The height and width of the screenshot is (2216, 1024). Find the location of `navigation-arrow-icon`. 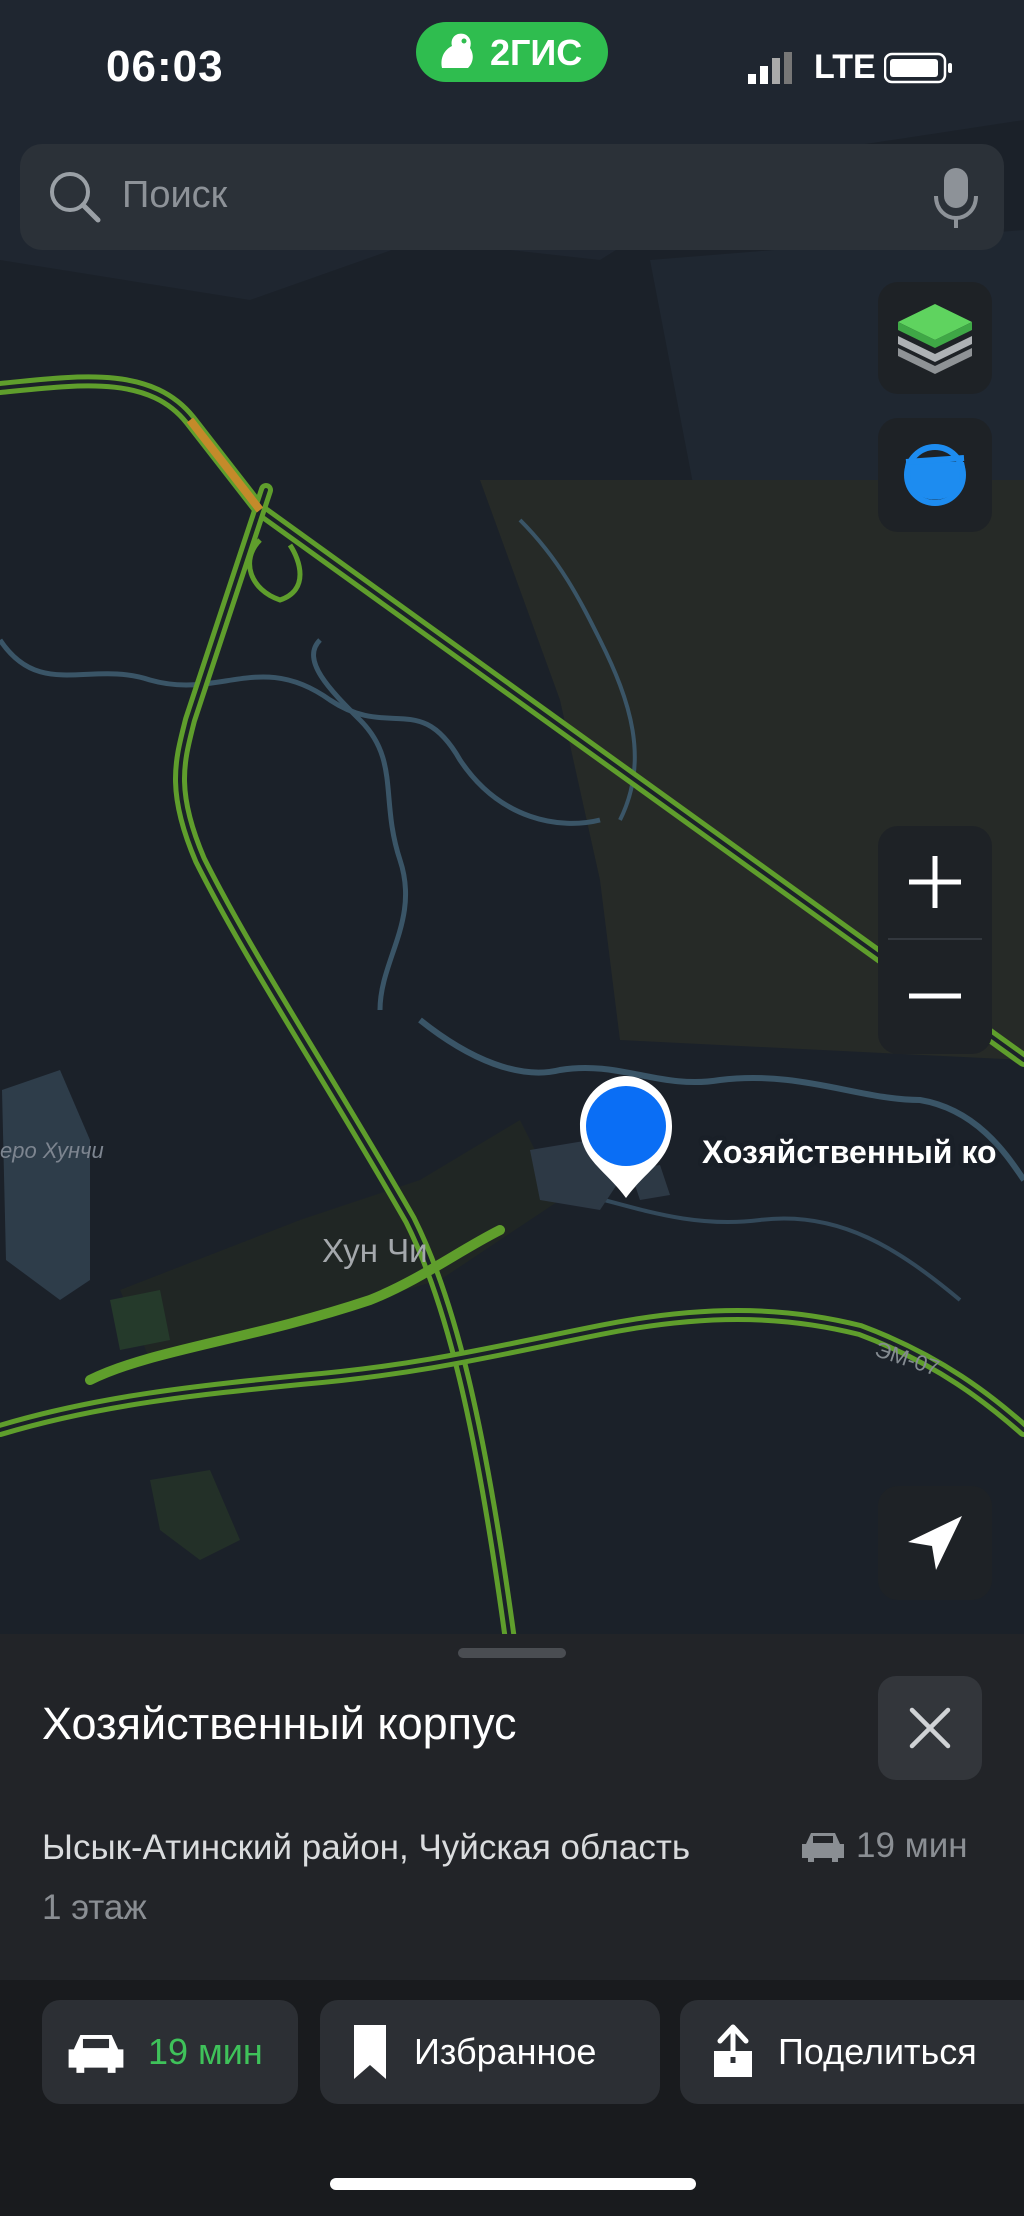

navigation-arrow-icon is located at coordinates (935, 1543).